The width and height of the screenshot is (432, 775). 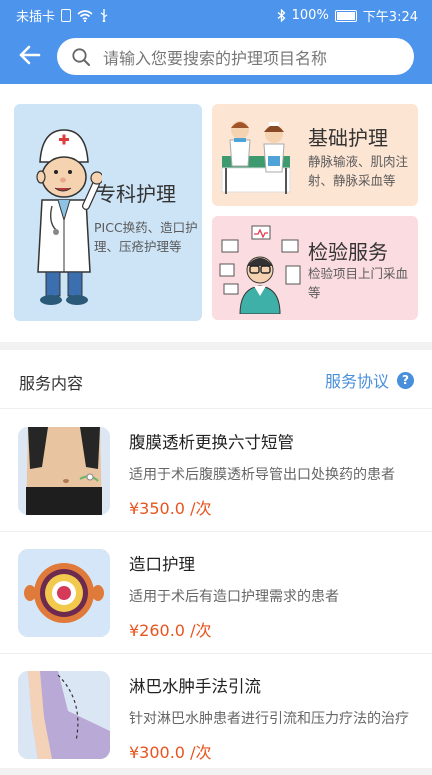 I want to click on nurses-illustration, so click(x=256, y=157).